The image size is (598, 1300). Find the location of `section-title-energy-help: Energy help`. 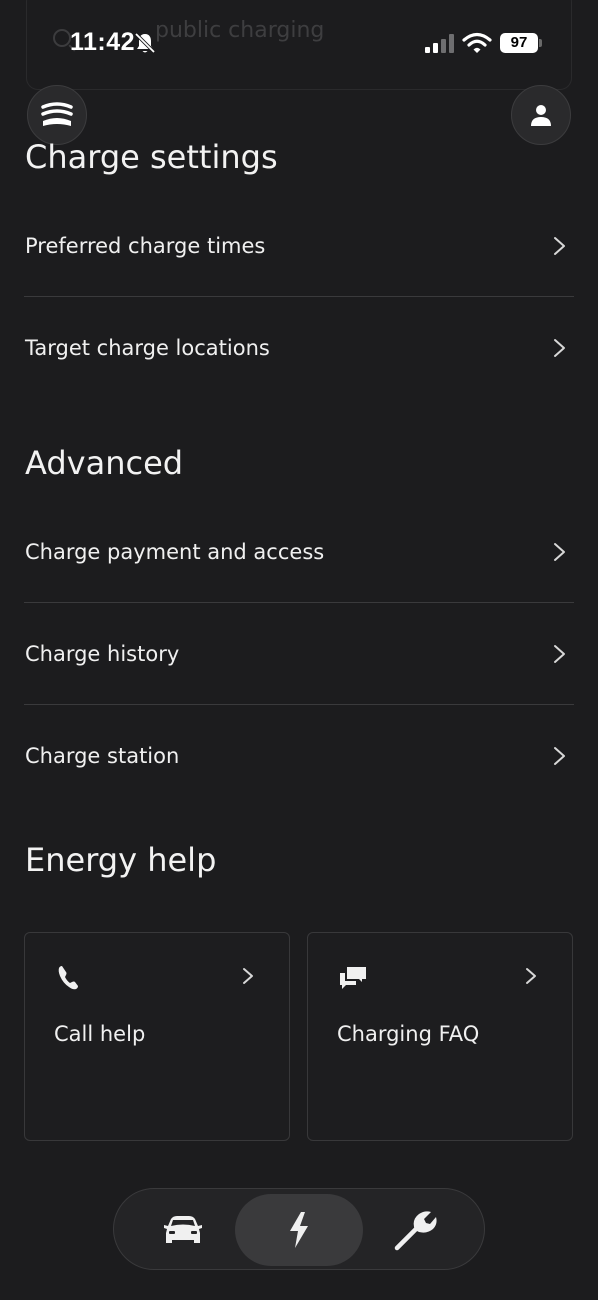

section-title-energy-help: Energy help is located at coordinates (121, 860).